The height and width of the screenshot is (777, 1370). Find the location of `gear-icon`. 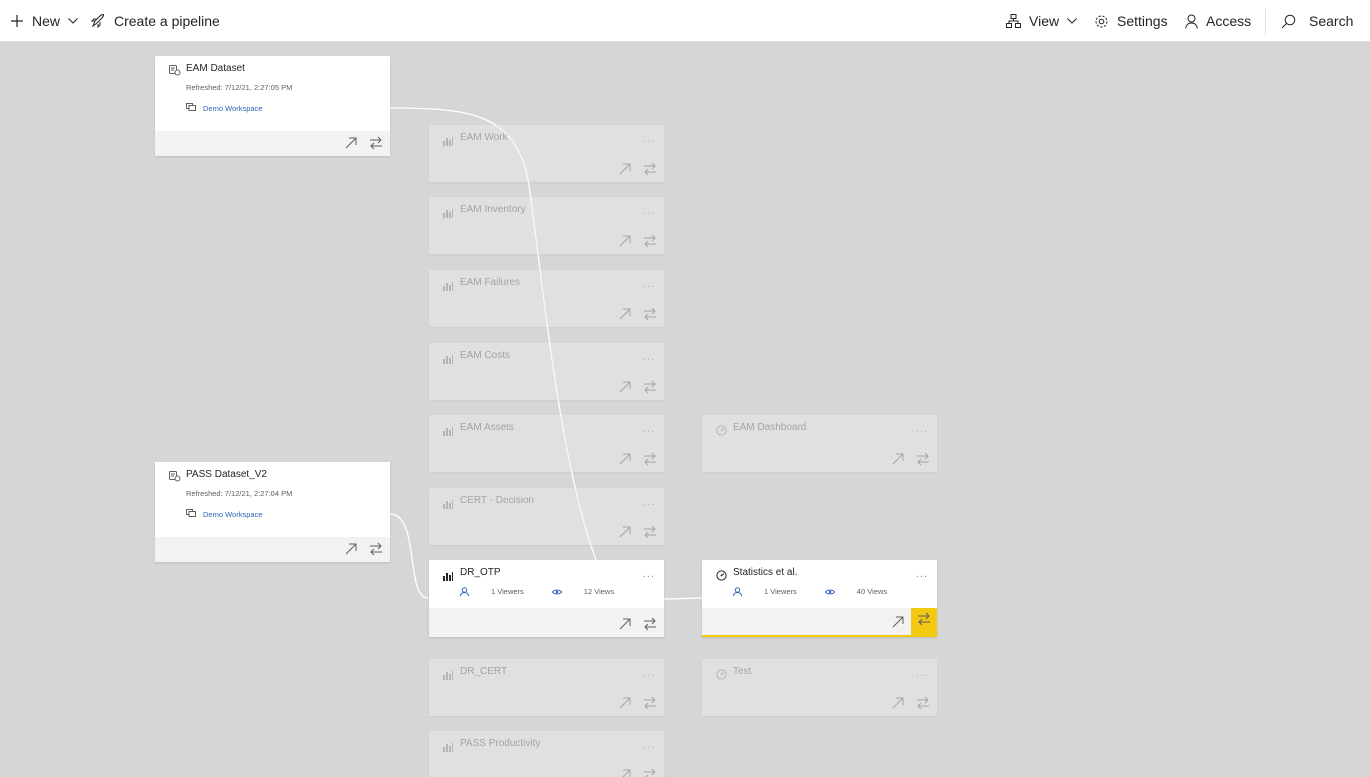

gear-icon is located at coordinates (1101, 21).